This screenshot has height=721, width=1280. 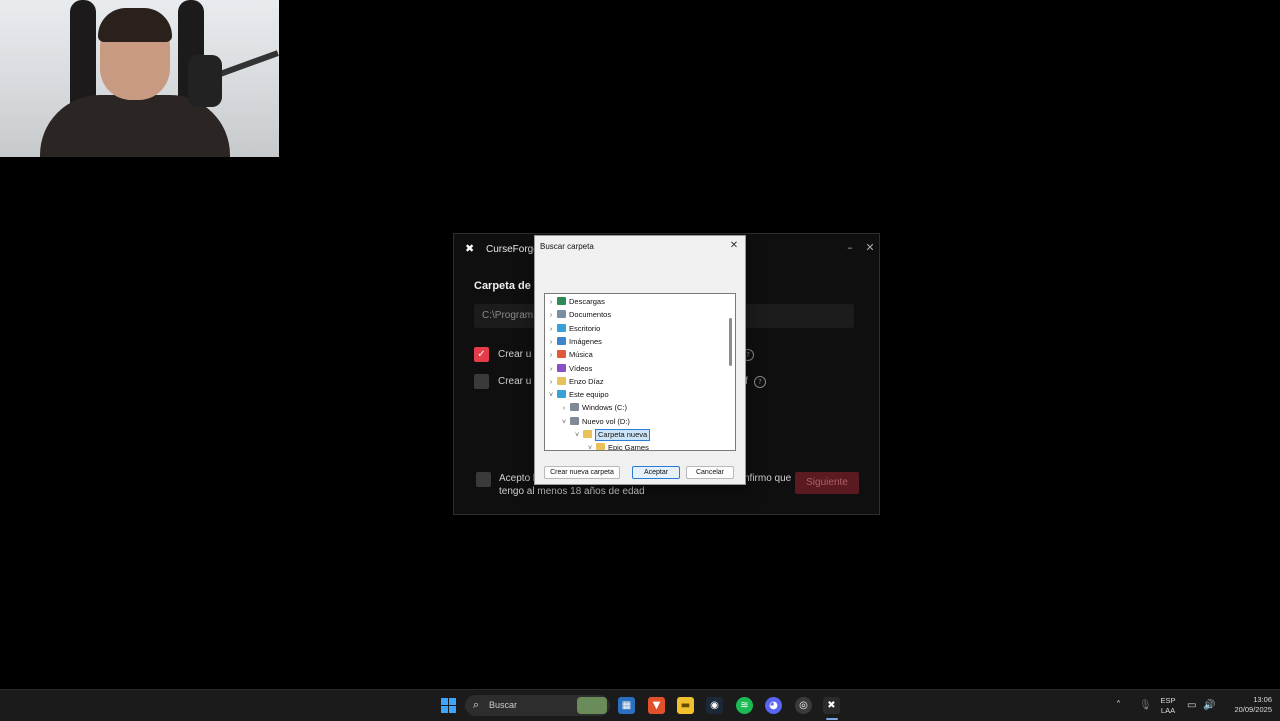 I want to click on option2-label: Crear u, so click(x=515, y=381).